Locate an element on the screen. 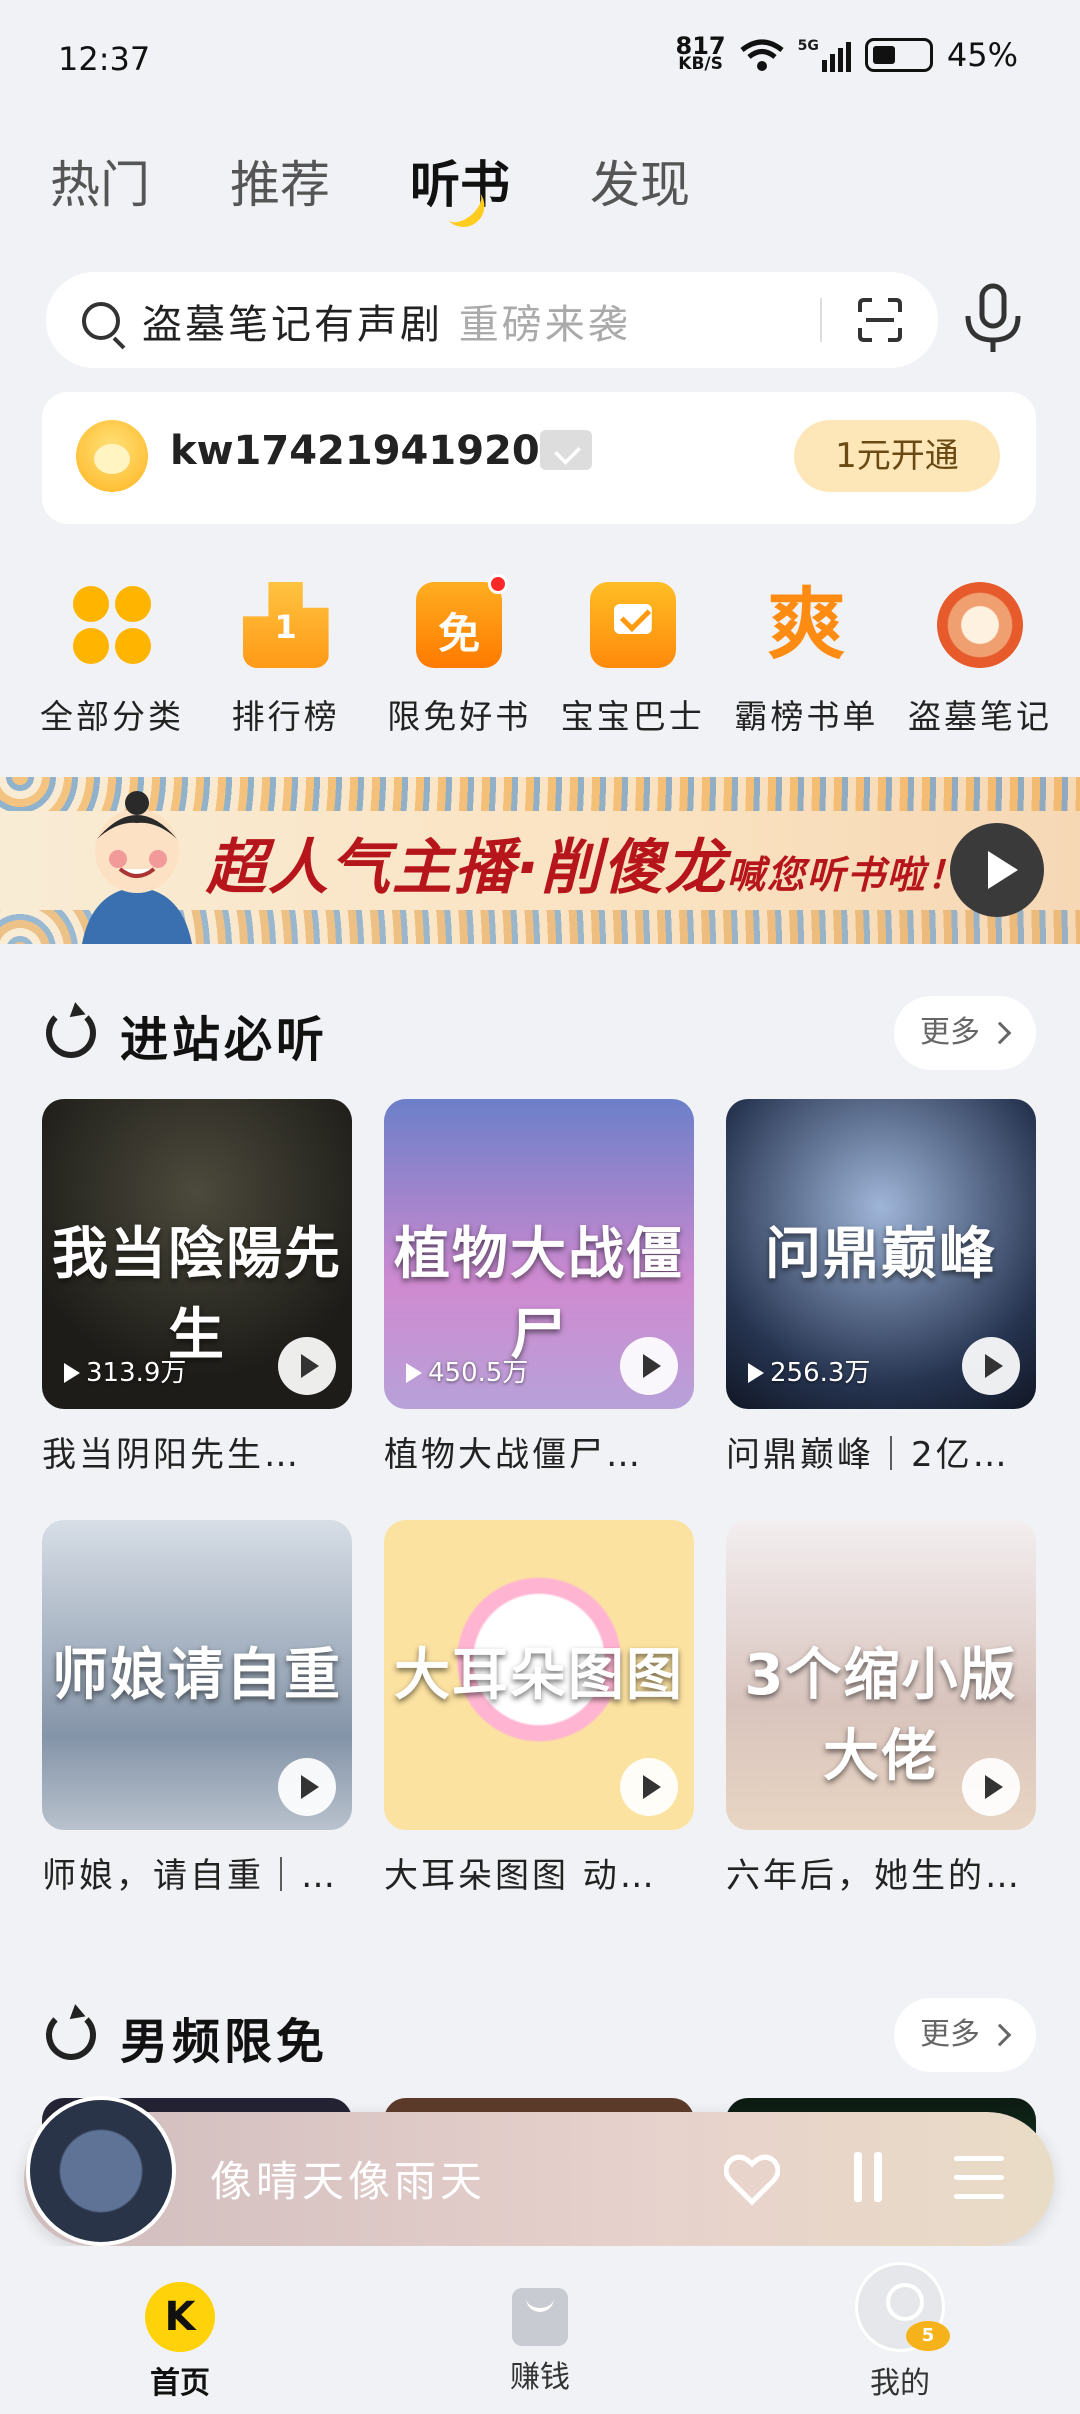 The height and width of the screenshot is (2414, 1080). profile-avatar-icon: 5 is located at coordinates (902, 2307).